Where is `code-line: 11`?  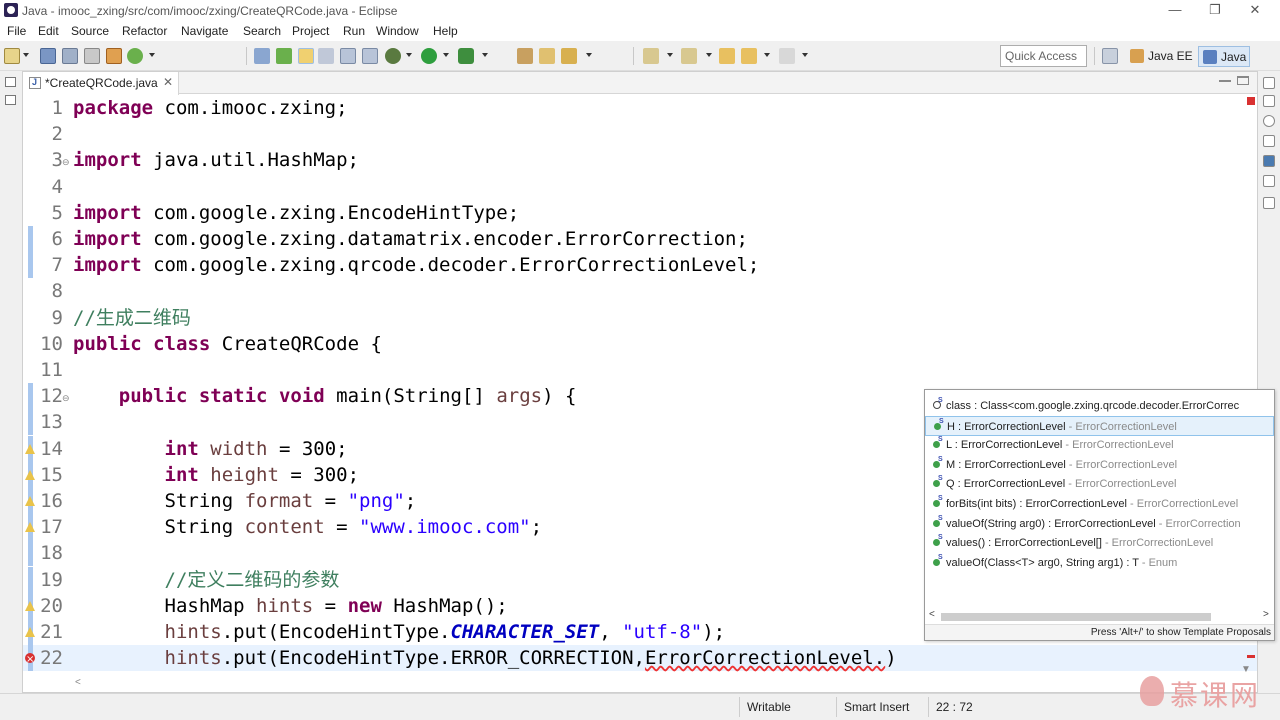
code-line: 11 is located at coordinates (640, 370).